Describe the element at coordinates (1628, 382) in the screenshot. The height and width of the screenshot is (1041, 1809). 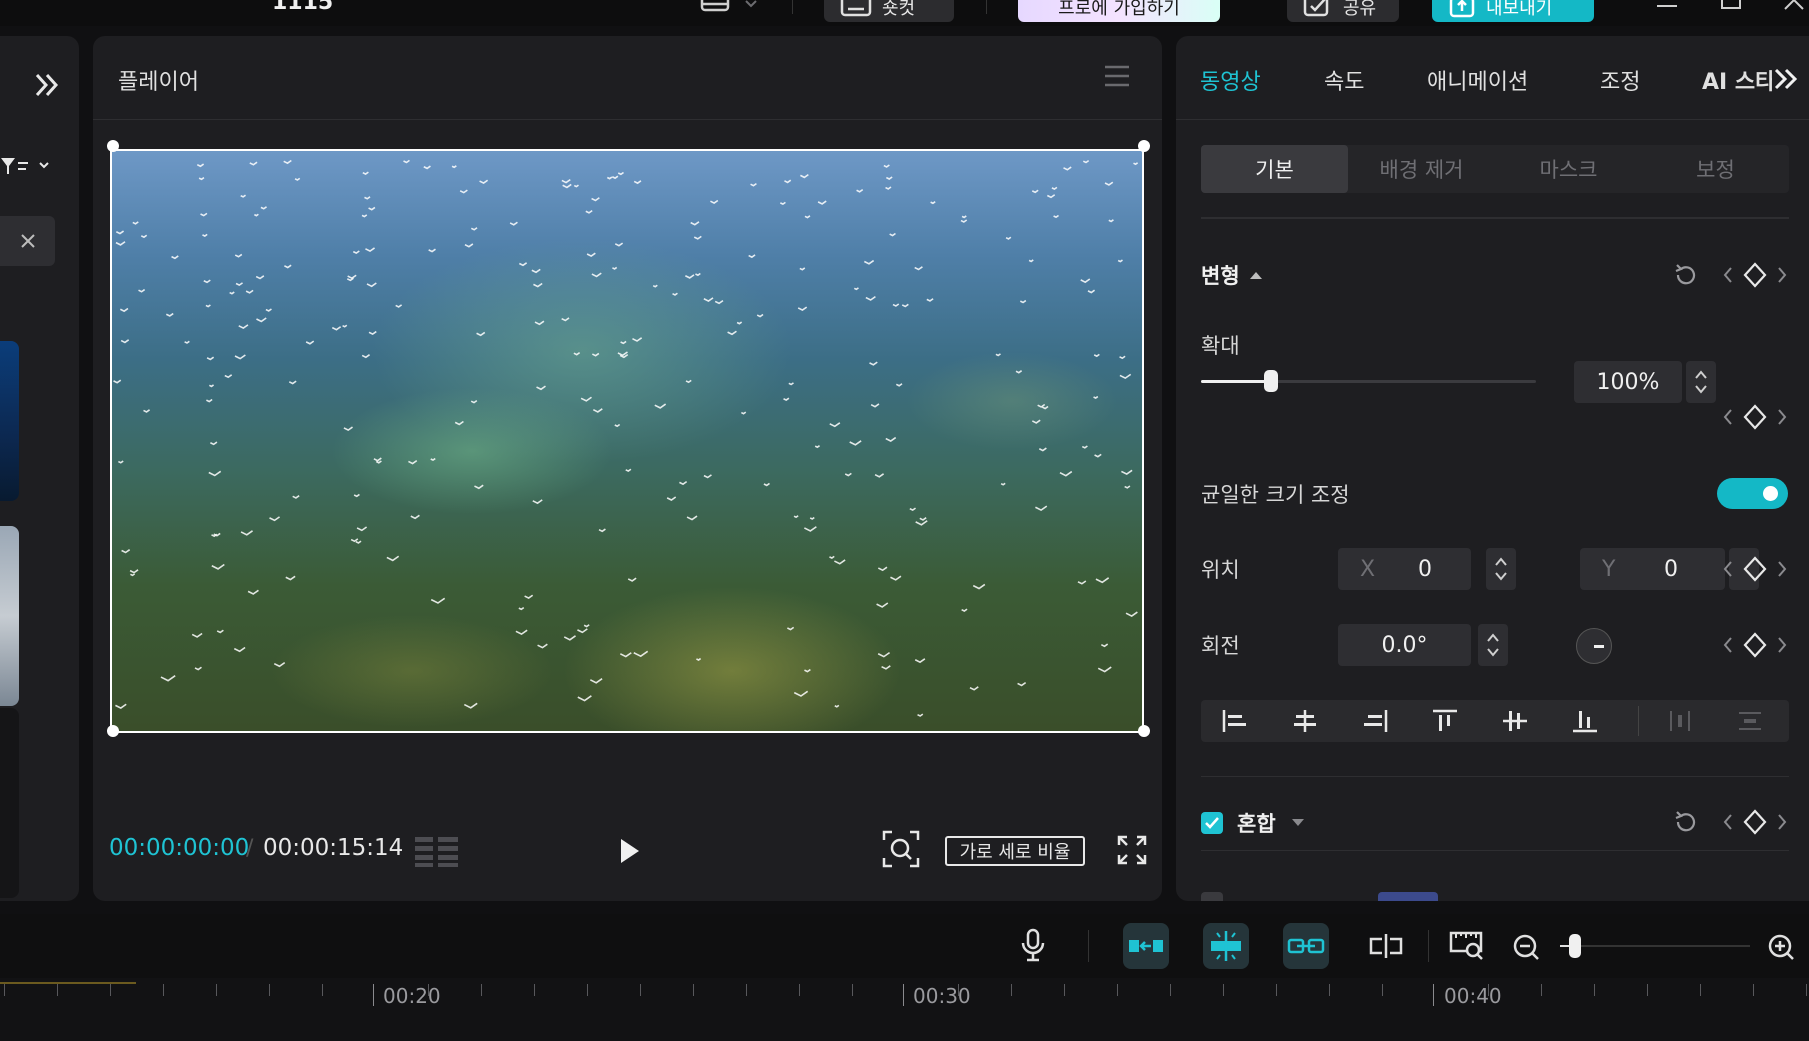
I see `scale-value-field: 100%` at that location.